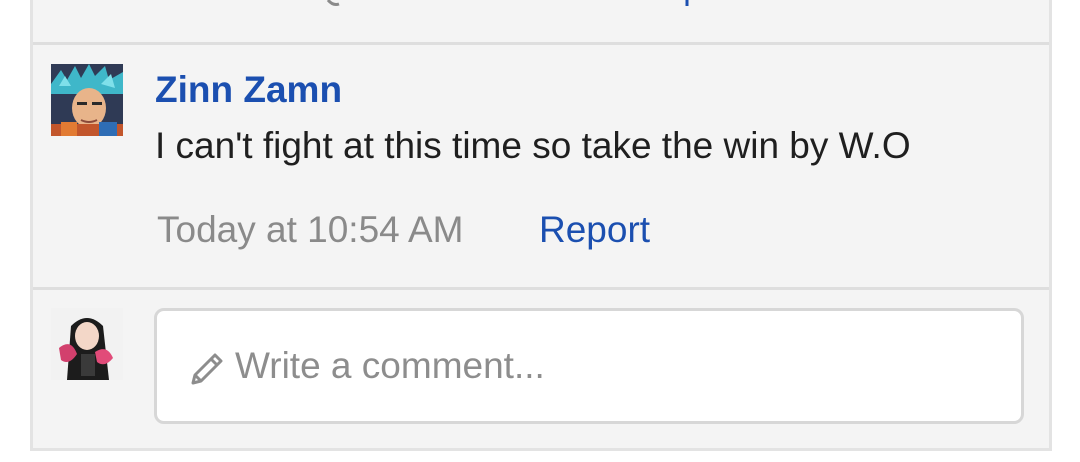 This screenshot has width=1080, height=462. What do you see at coordinates (87, 344) in the screenshot?
I see `current-user-avatar` at bounding box center [87, 344].